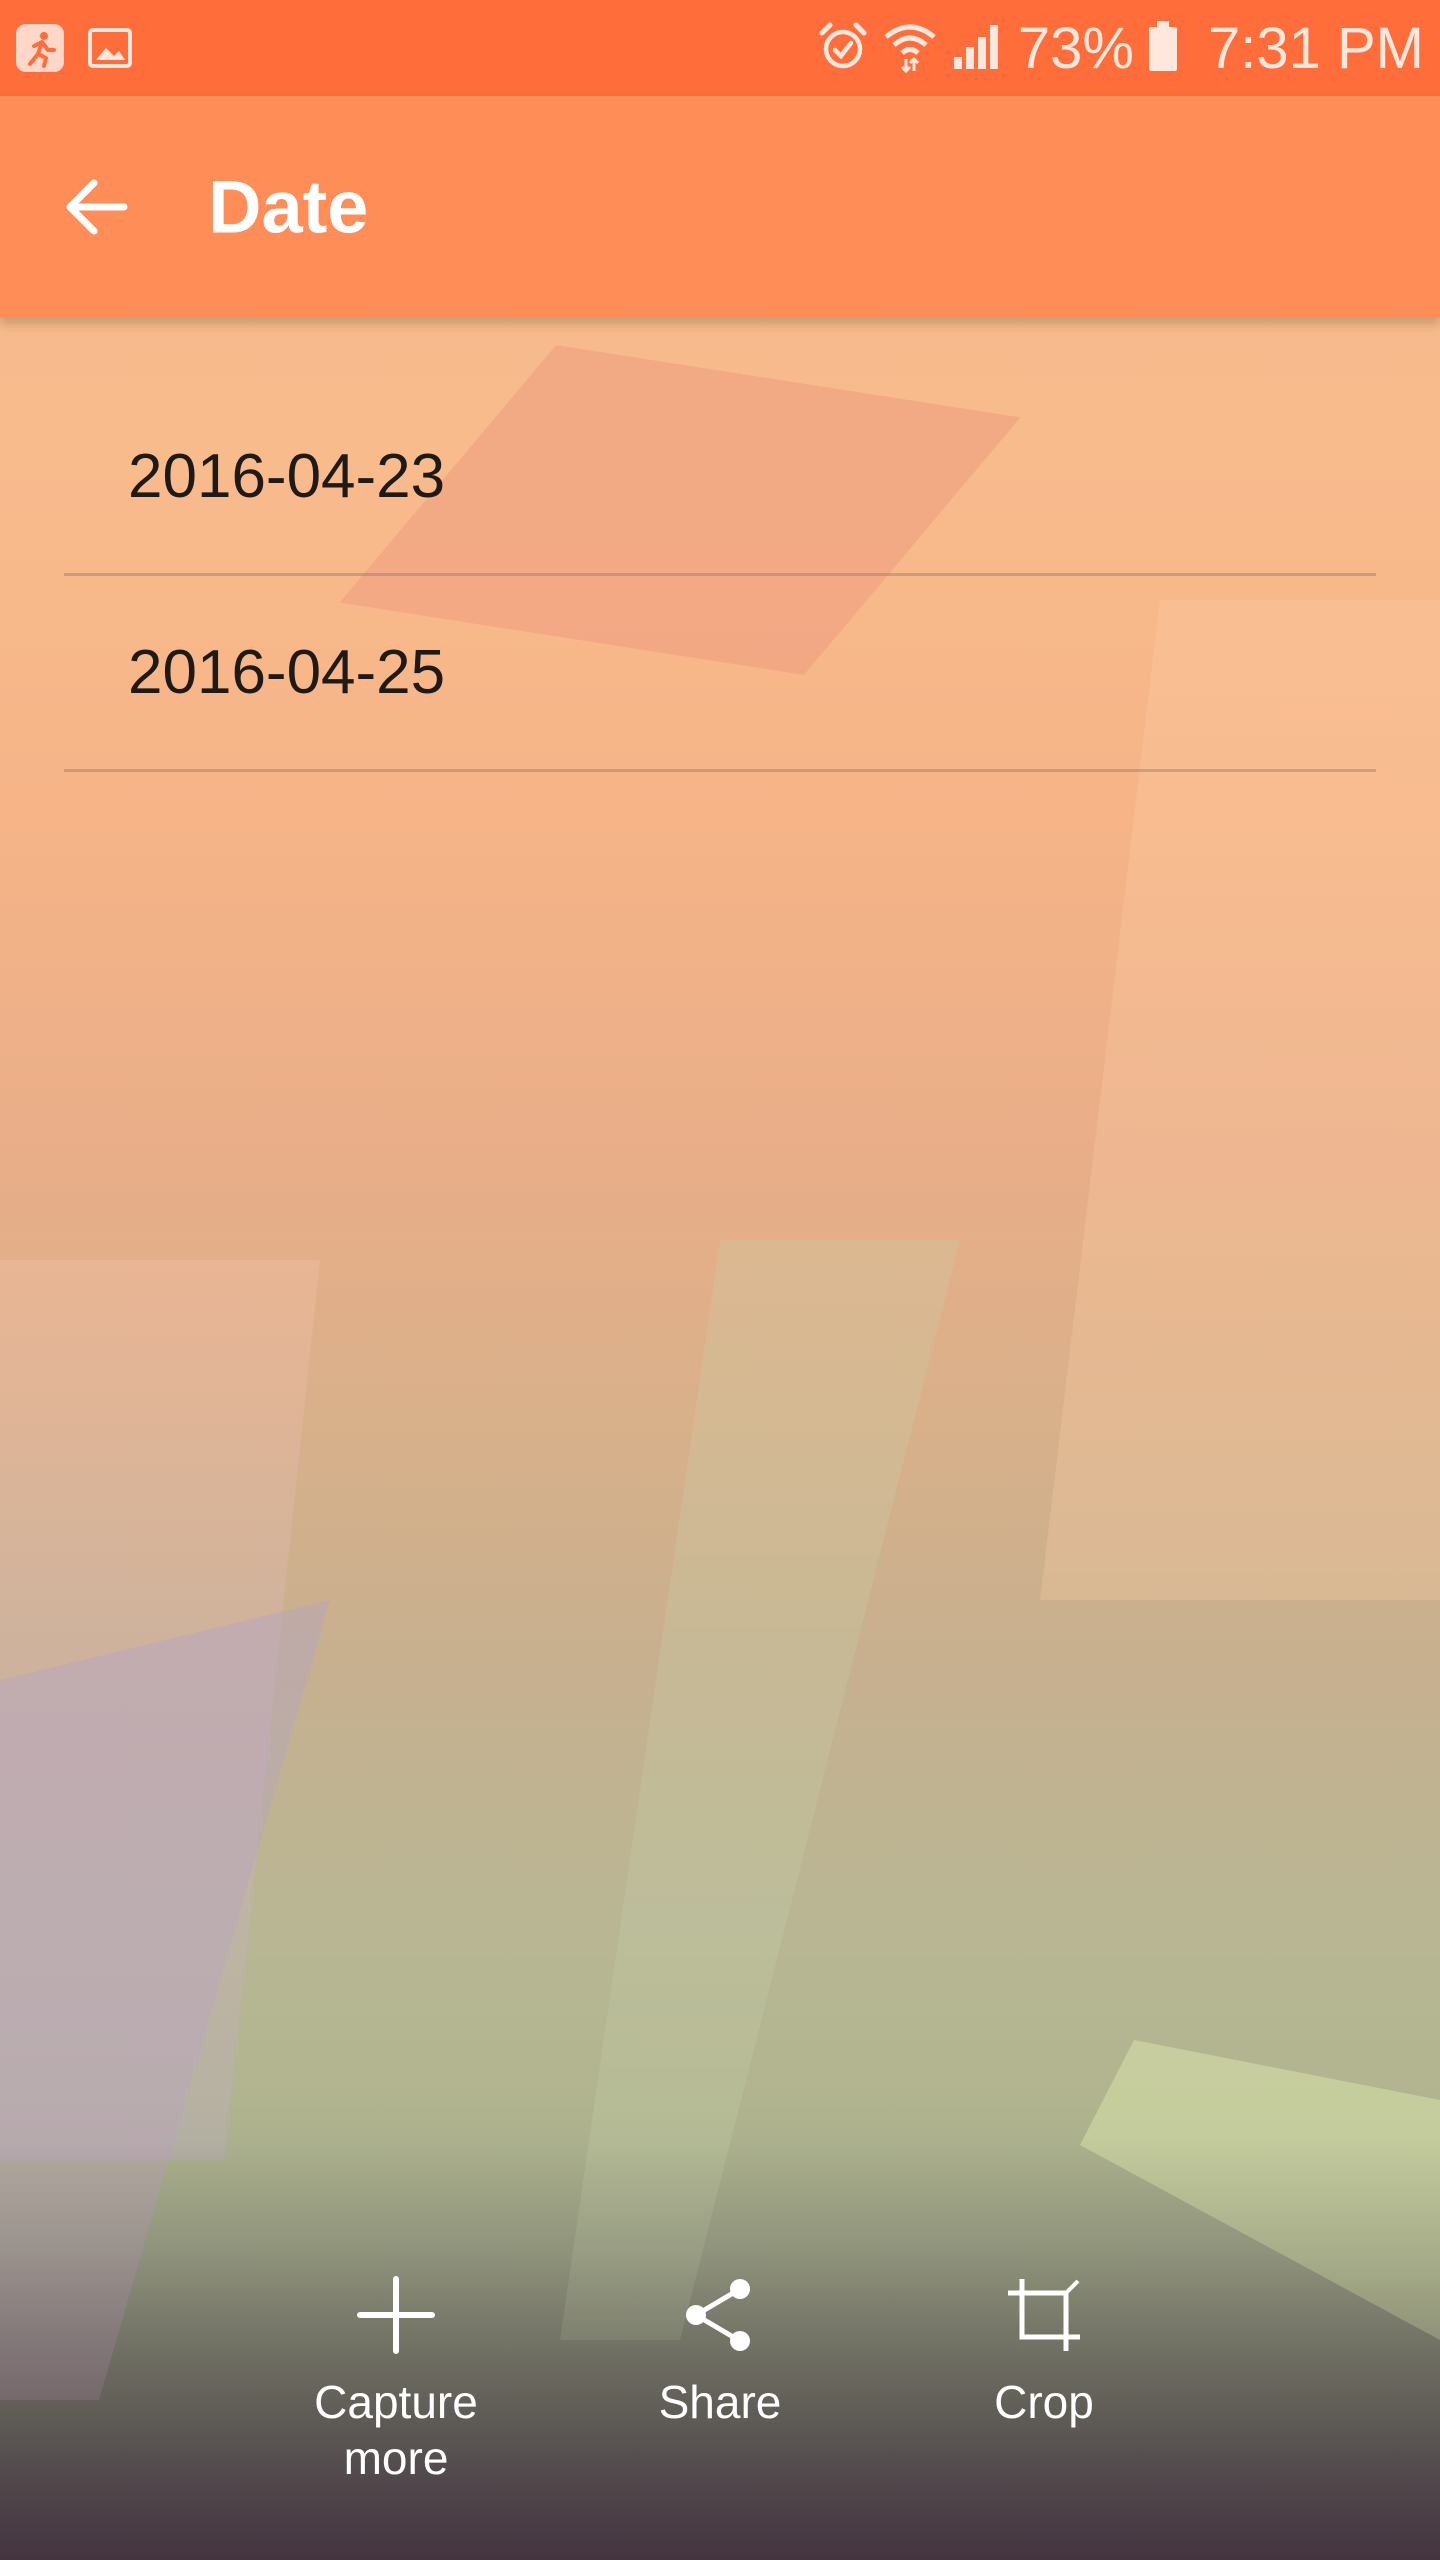 Image resolution: width=1440 pixels, height=2560 pixels. What do you see at coordinates (288, 207) in the screenshot?
I see `page-title: Date` at bounding box center [288, 207].